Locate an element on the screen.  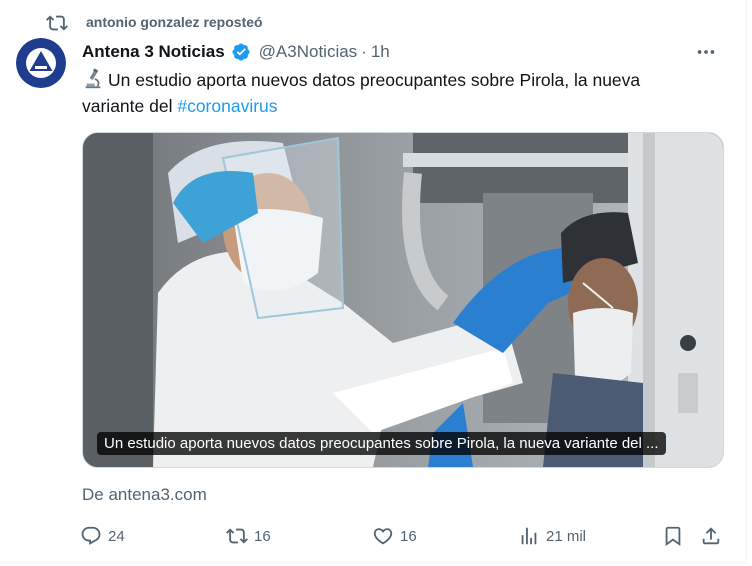
hashtag-link: #coronavirus is located at coordinates (227, 106).